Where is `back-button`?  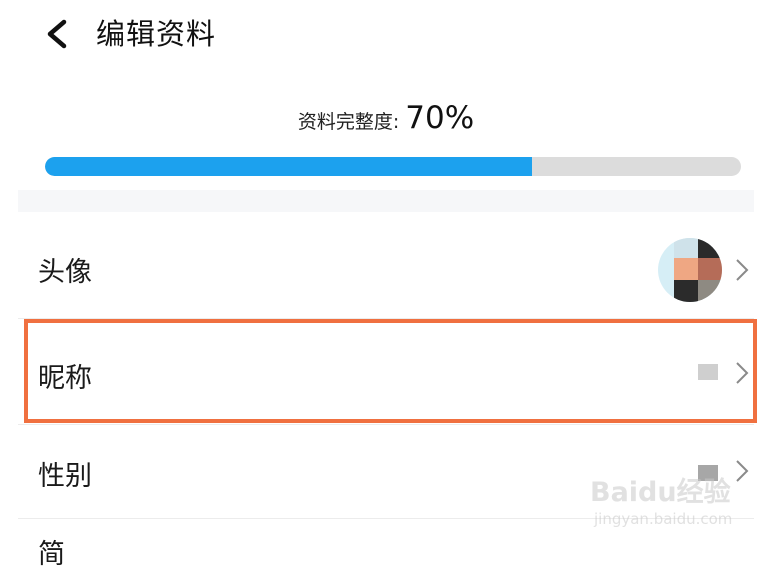 back-button is located at coordinates (58, 34).